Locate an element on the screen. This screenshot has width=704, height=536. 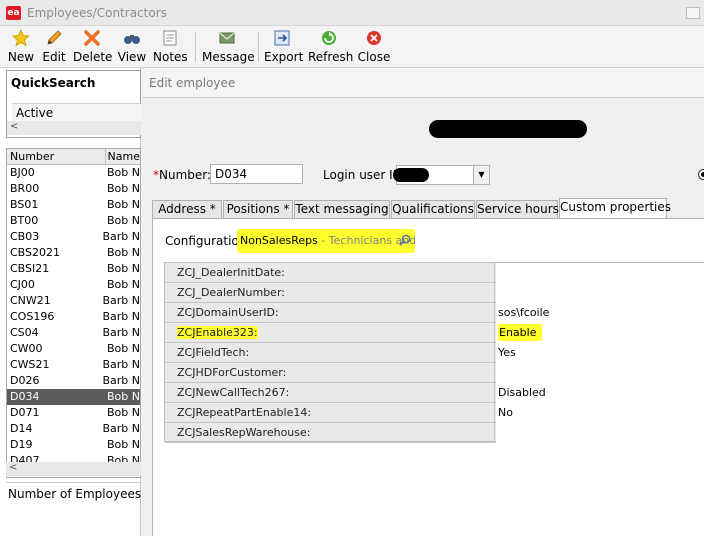
table-row: CB03 Barb N is located at coordinates (73, 237).